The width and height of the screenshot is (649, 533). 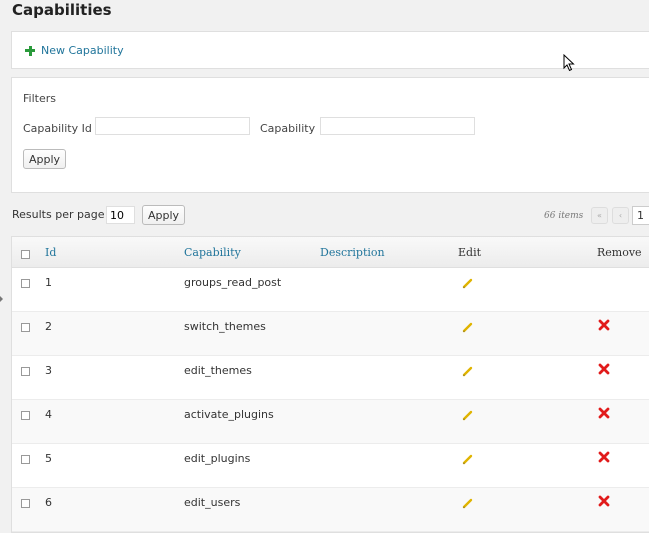 What do you see at coordinates (45, 159) in the screenshot?
I see `filters-apply-button: Apply` at bounding box center [45, 159].